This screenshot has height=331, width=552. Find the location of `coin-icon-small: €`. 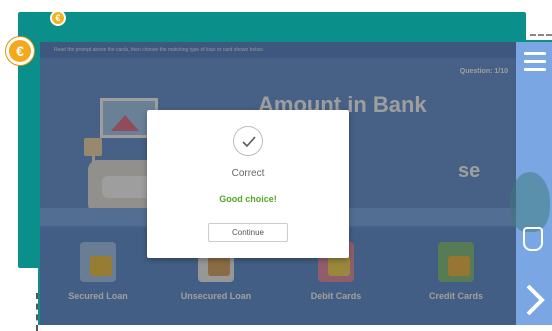

coin-icon-small: € is located at coordinates (58, 18).